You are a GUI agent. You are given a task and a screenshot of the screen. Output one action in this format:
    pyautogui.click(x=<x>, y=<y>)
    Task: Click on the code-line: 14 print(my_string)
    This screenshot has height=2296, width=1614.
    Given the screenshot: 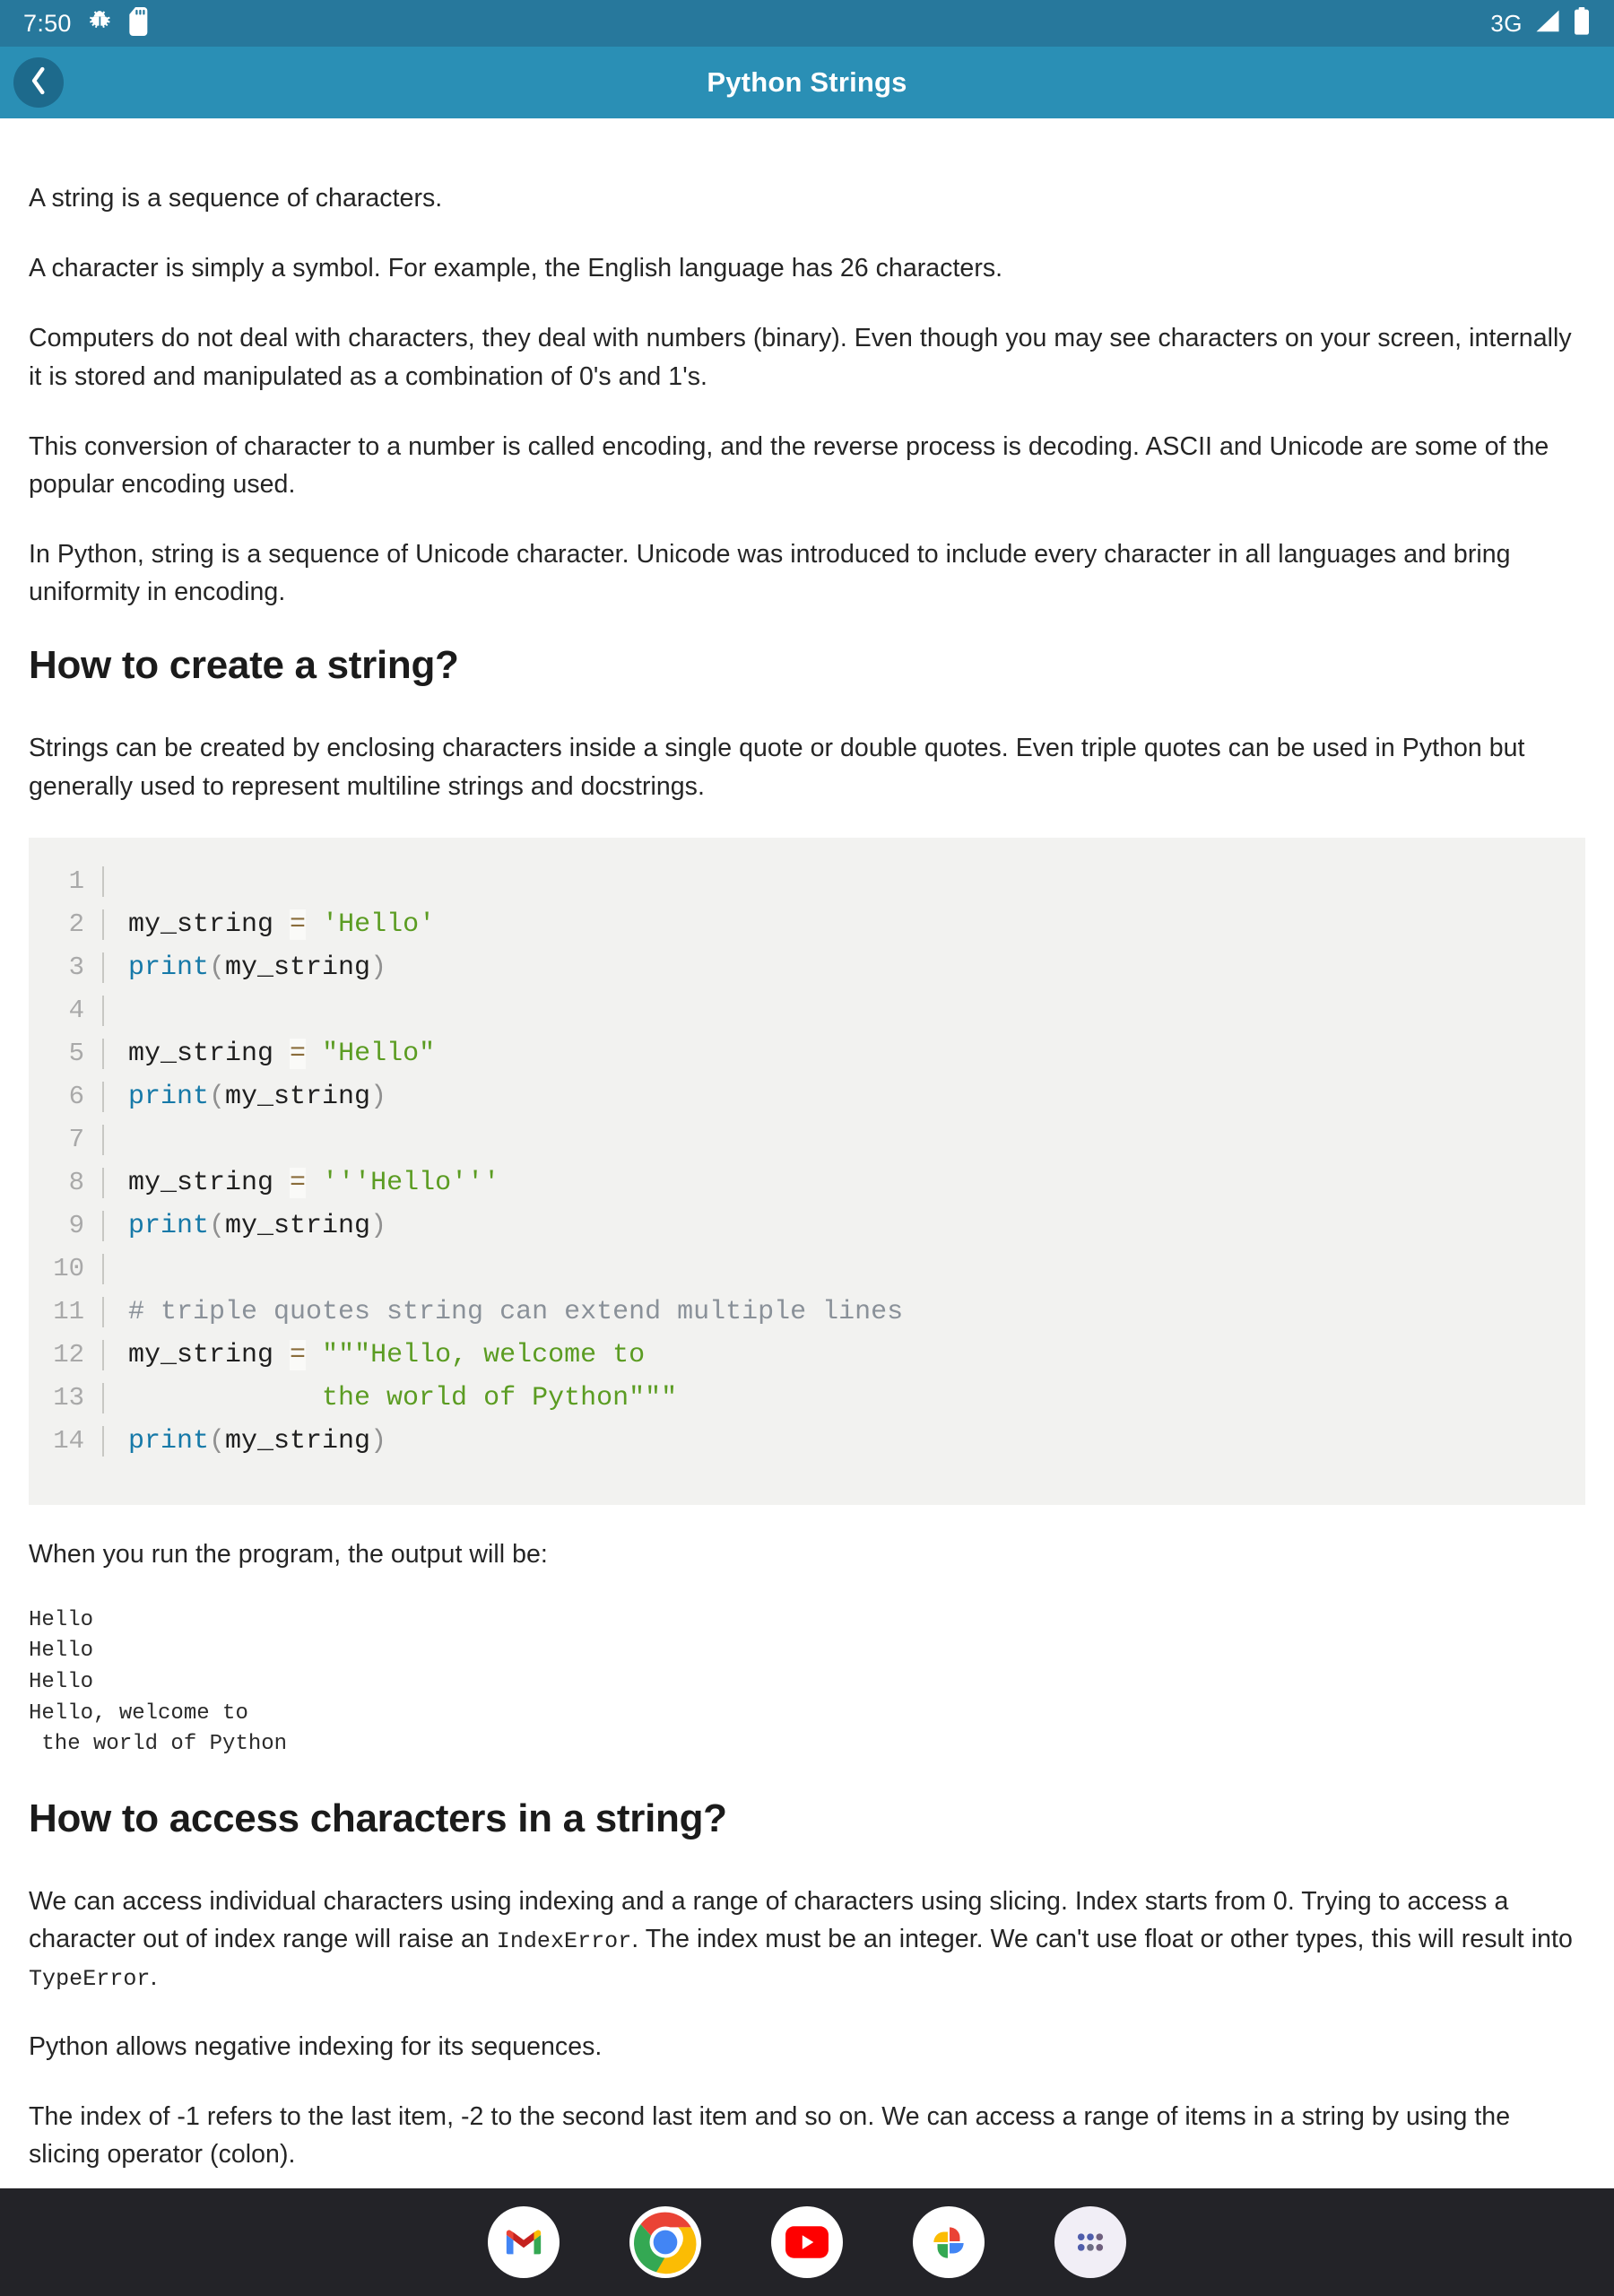 What is the action you would take?
    pyautogui.click(x=807, y=1447)
    